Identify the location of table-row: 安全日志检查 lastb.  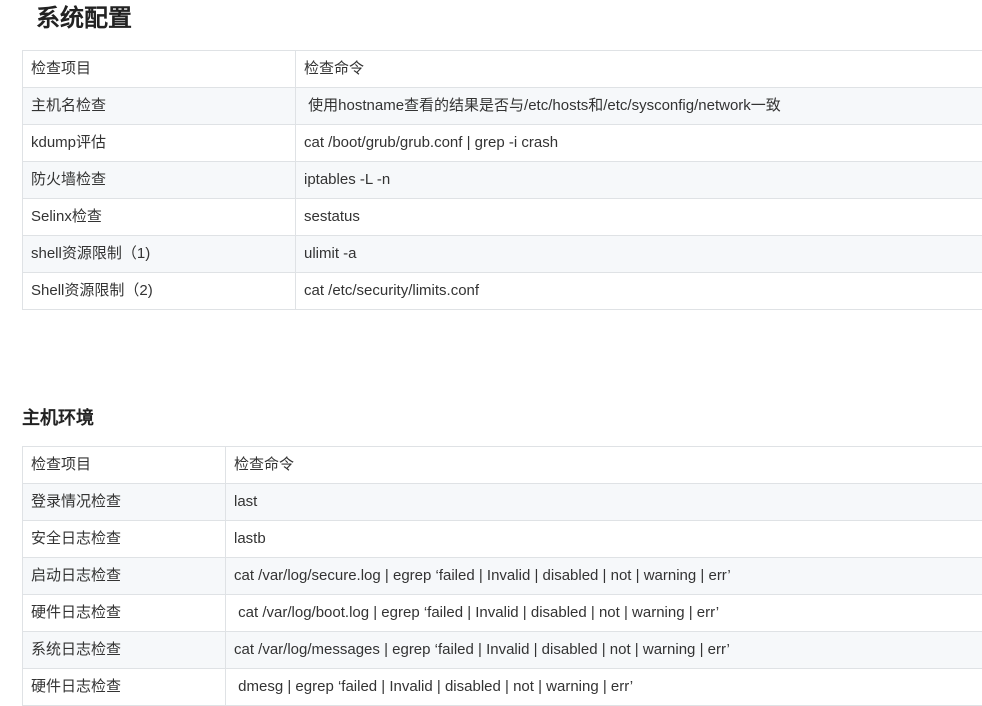
(502, 539).